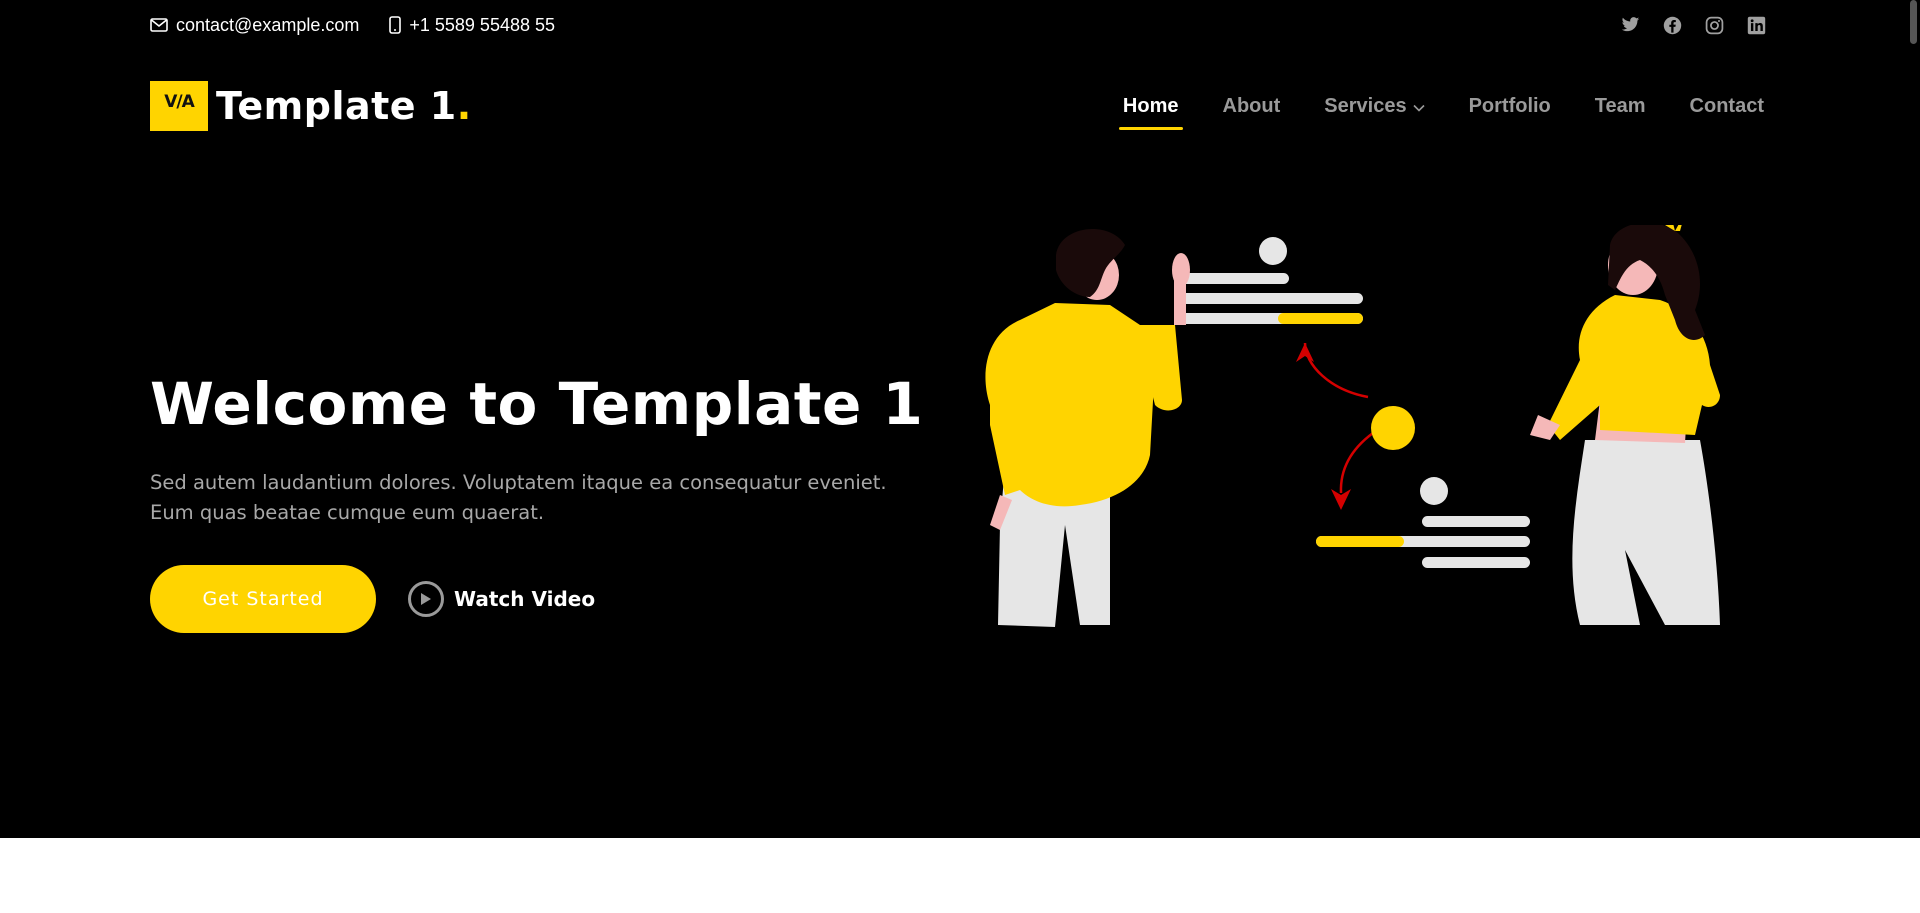  Describe the element at coordinates (268, 24) in the screenshot. I see `email-text: contact@example.com` at that location.